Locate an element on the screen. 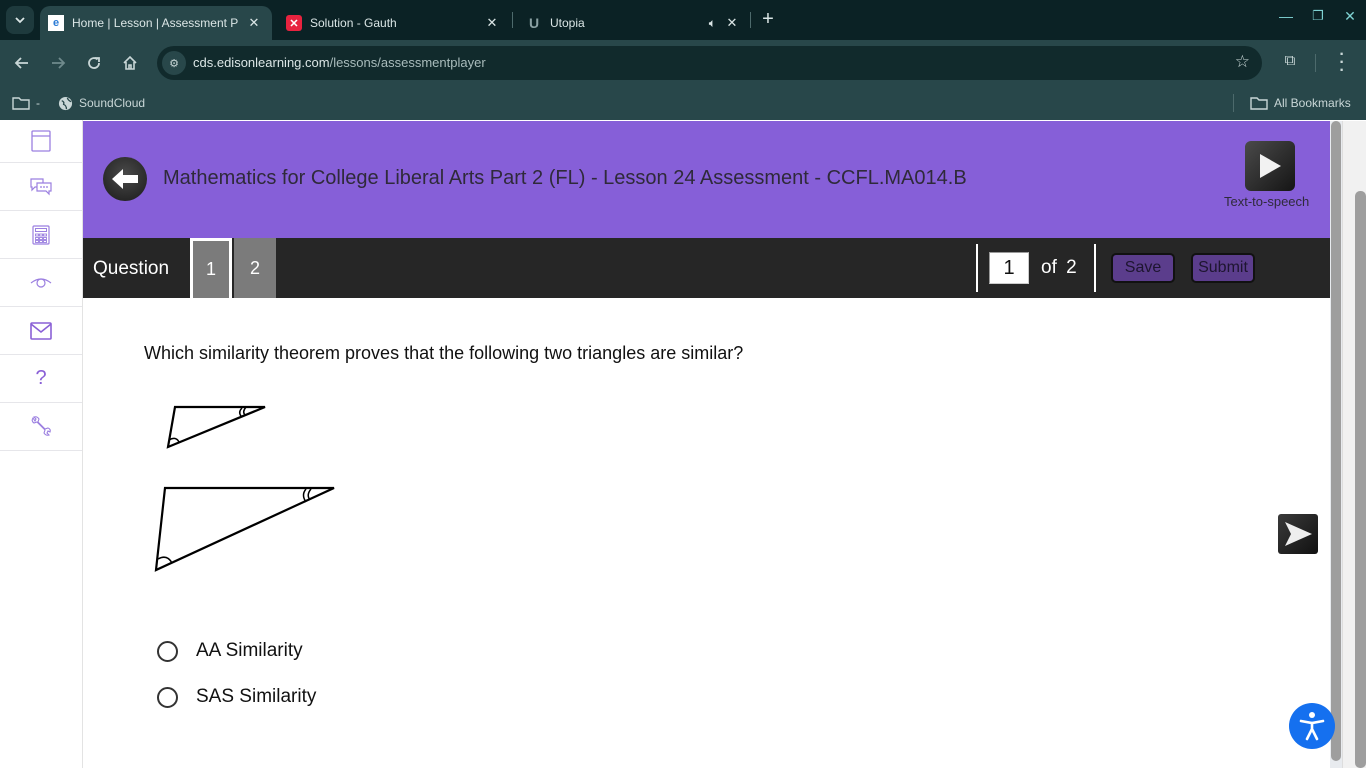  chat-icon is located at coordinates (41, 186).